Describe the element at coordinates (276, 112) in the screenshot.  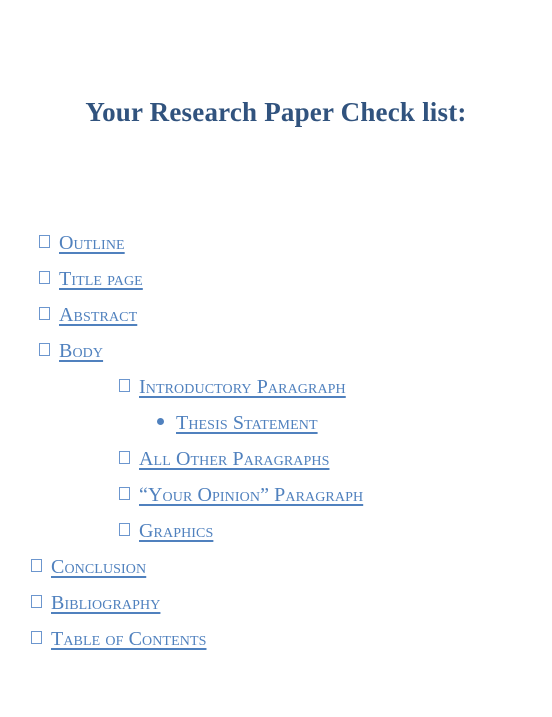
I see `page-title: Your Research Paper Check list:` at that location.